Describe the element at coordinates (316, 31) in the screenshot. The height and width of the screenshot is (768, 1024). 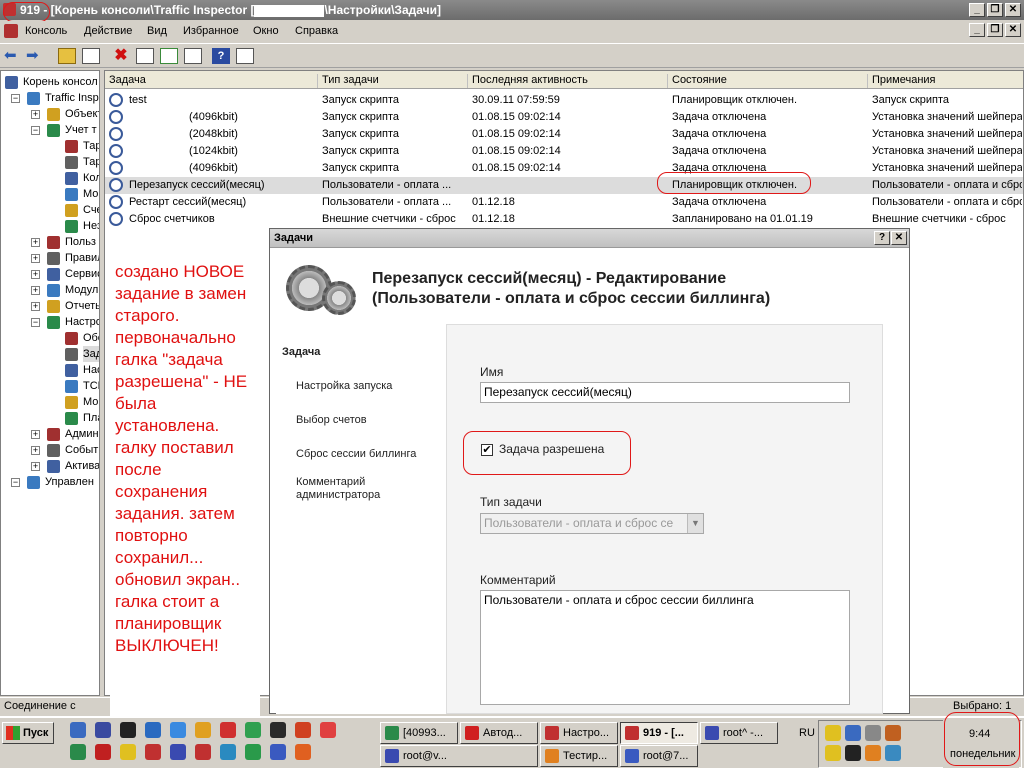
I see `menu-help: Справка` at that location.